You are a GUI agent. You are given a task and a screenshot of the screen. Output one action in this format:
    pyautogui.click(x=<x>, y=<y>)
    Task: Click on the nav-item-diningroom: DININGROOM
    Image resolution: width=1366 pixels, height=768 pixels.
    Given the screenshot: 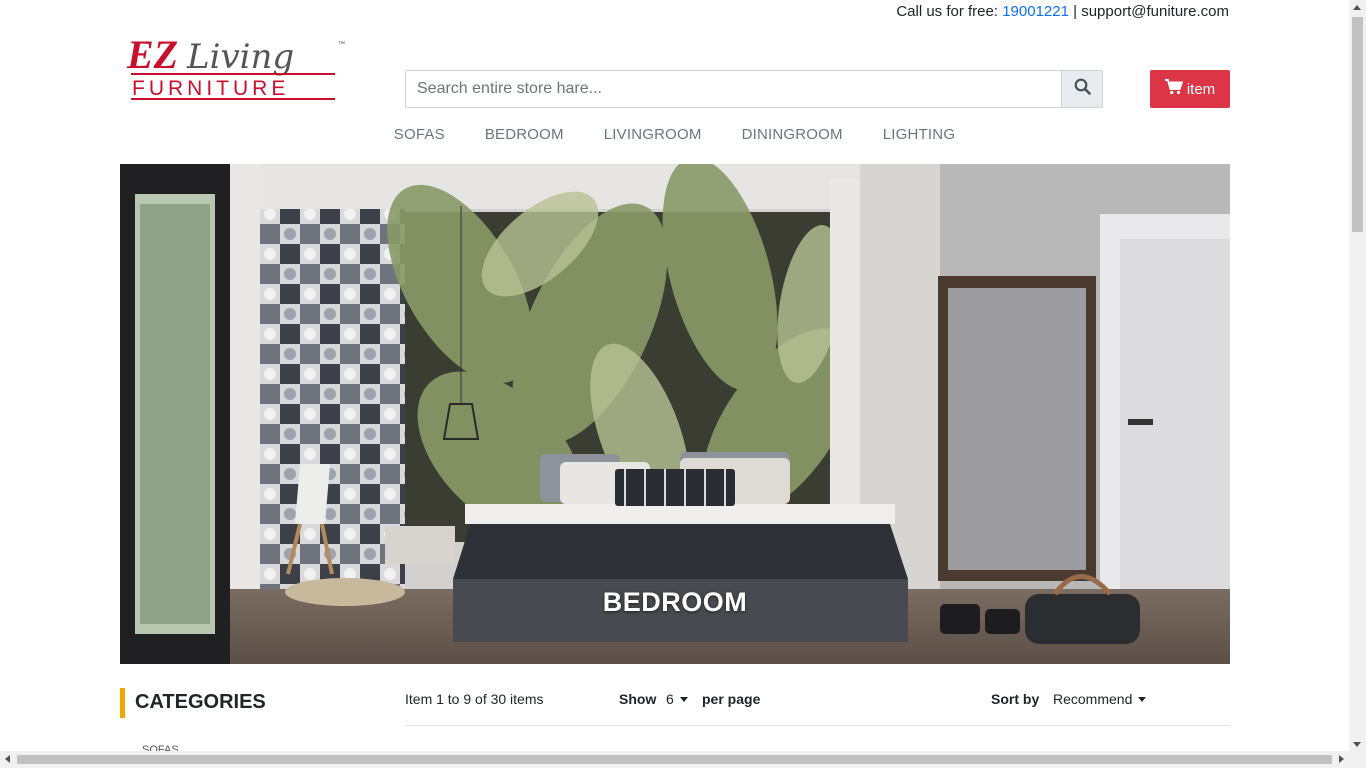 What is the action you would take?
    pyautogui.click(x=792, y=134)
    